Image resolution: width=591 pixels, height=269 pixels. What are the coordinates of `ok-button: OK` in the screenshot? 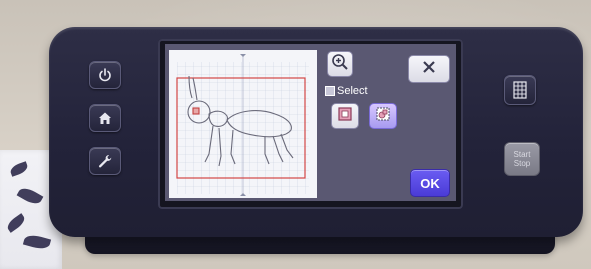 It's located at (430, 183).